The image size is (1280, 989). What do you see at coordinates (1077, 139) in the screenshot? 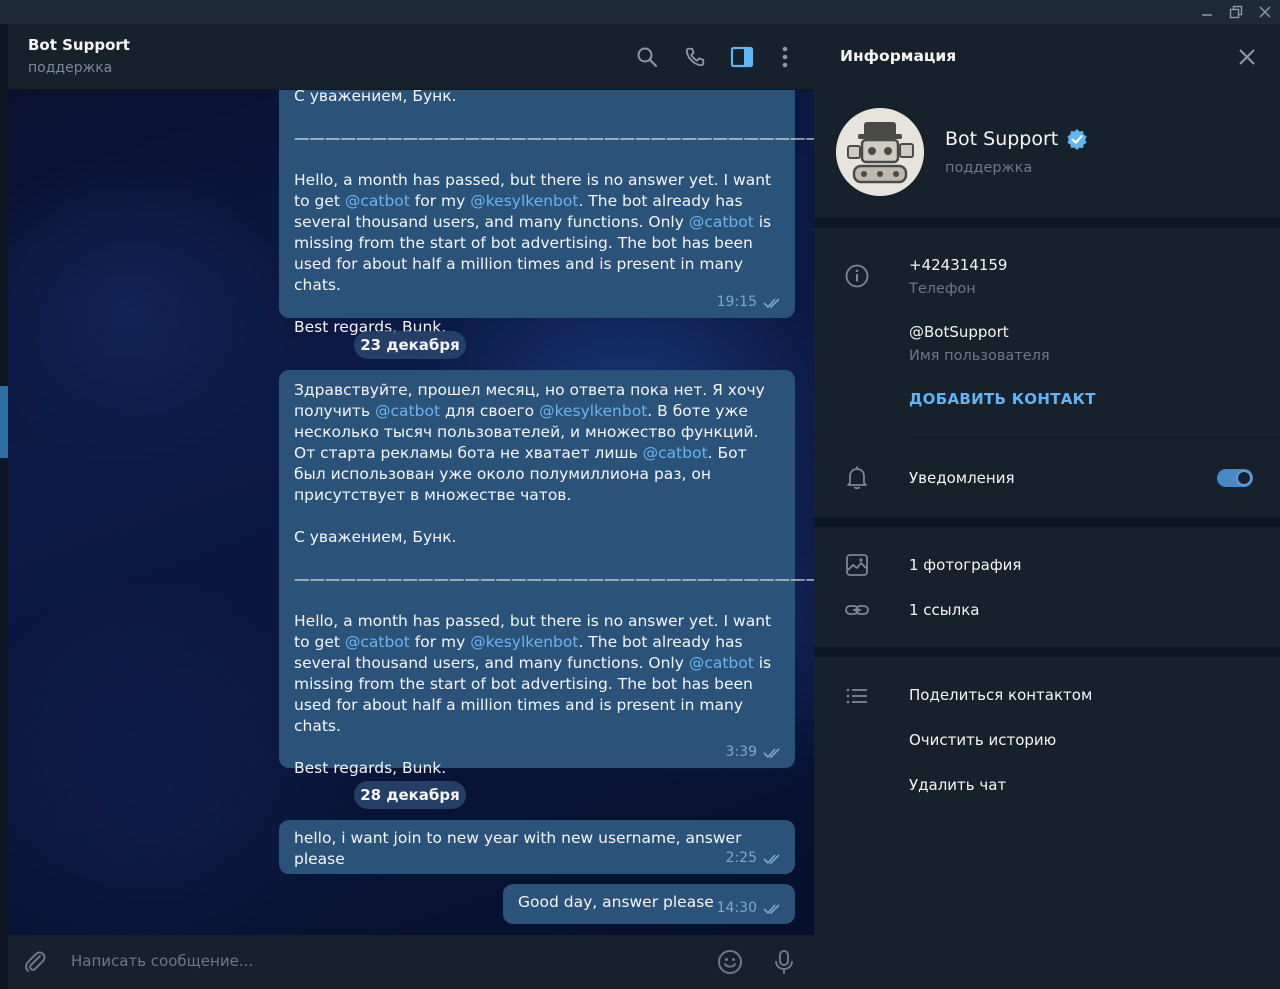
I see `verified-badge-icon` at bounding box center [1077, 139].